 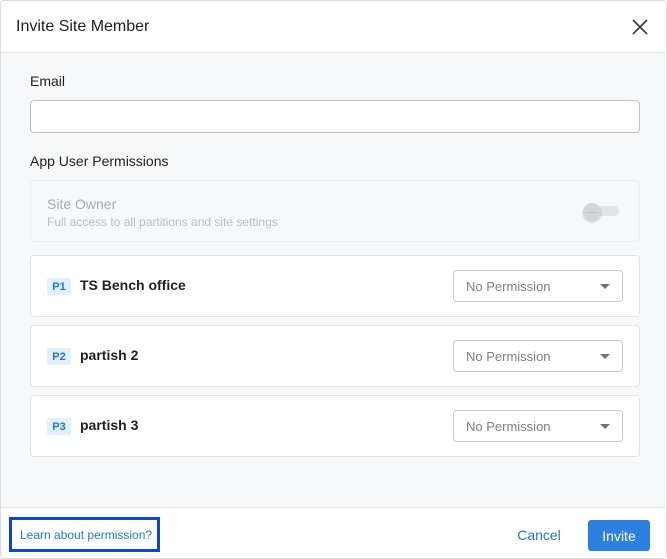 I want to click on partition-name: partish 2, so click(x=109, y=355).